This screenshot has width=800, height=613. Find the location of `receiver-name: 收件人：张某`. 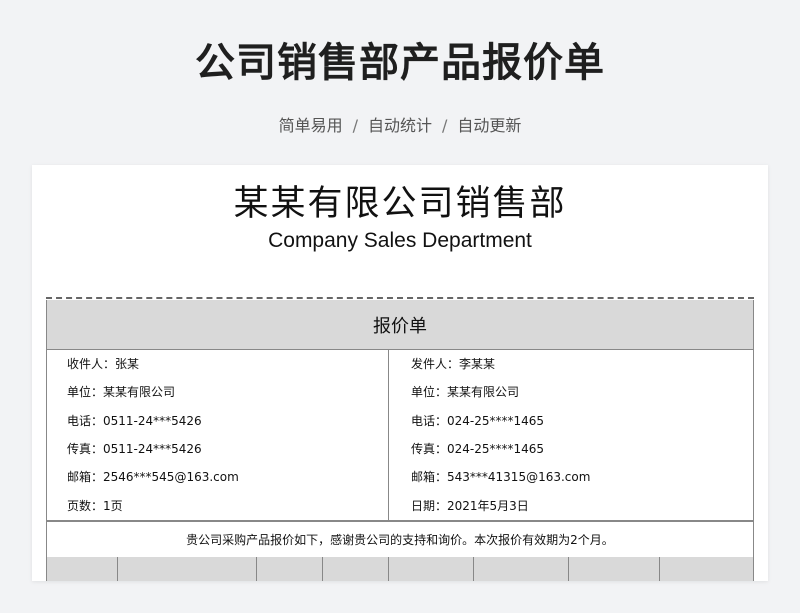

receiver-name: 收件人：张某 is located at coordinates (103, 364).